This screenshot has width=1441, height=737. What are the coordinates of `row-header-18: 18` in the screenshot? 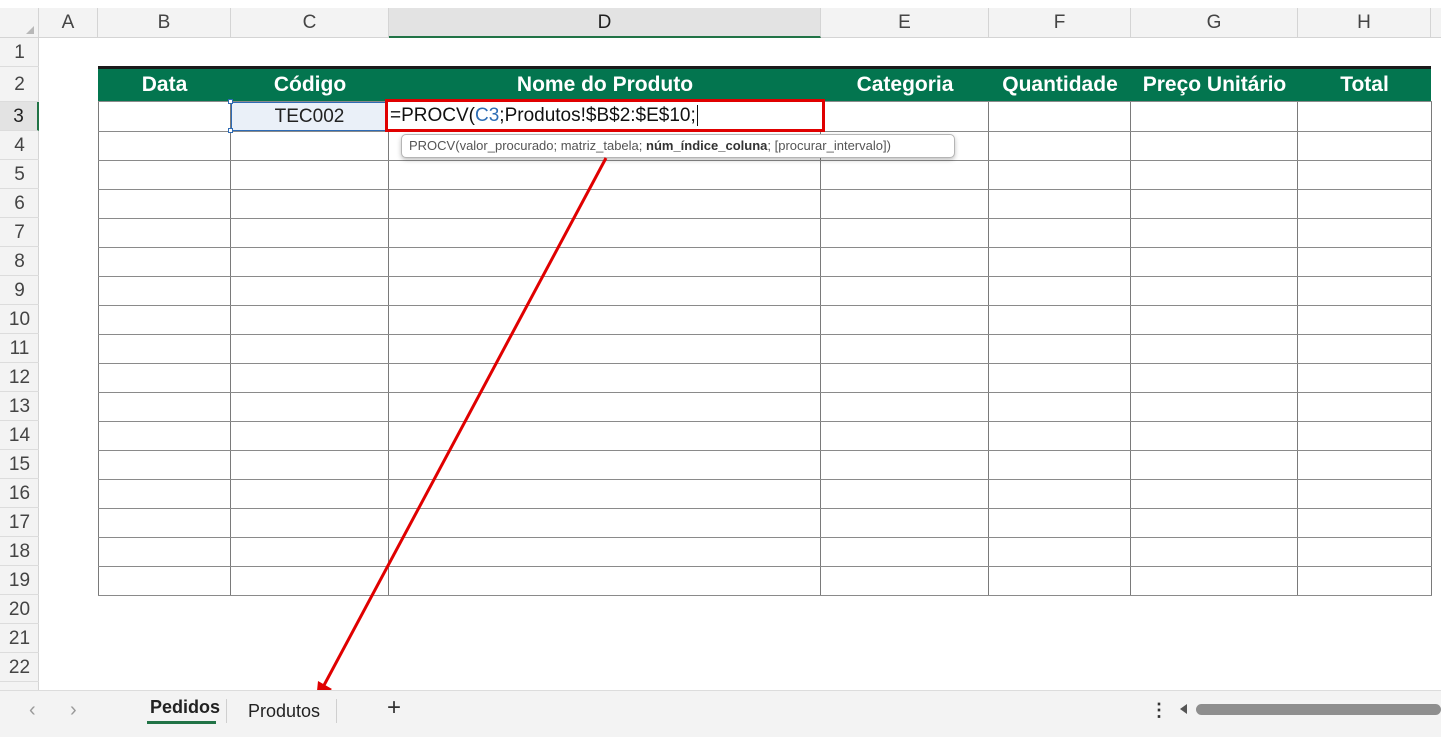 It's located at (19, 551).